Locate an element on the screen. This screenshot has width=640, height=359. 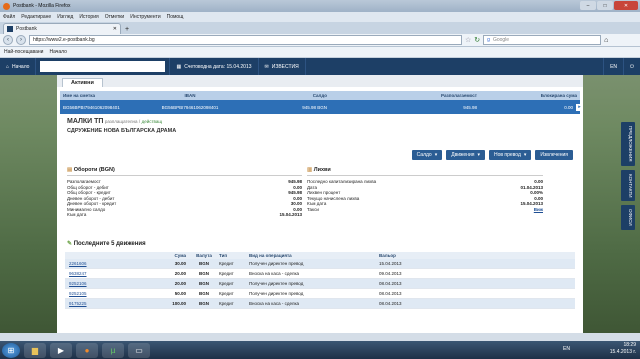
movements-title: ✎ Последните 5 движения is located at coordinates (106, 243).